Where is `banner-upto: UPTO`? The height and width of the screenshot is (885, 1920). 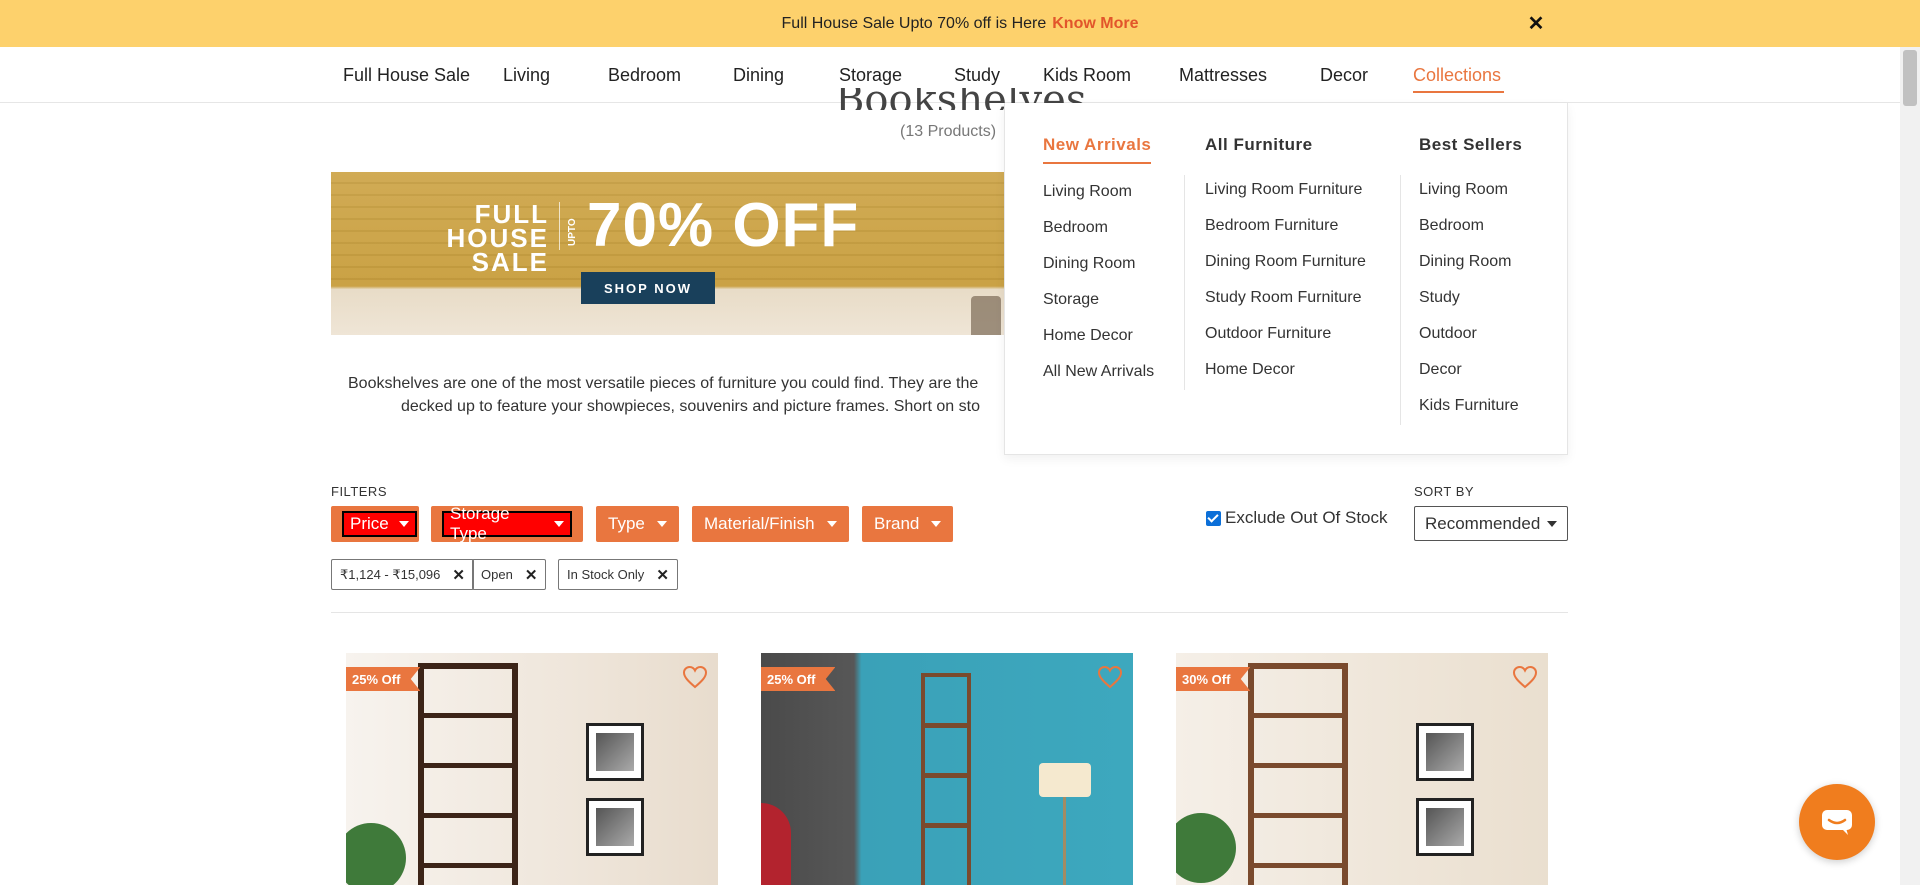 banner-upto: UPTO is located at coordinates (572, 232).